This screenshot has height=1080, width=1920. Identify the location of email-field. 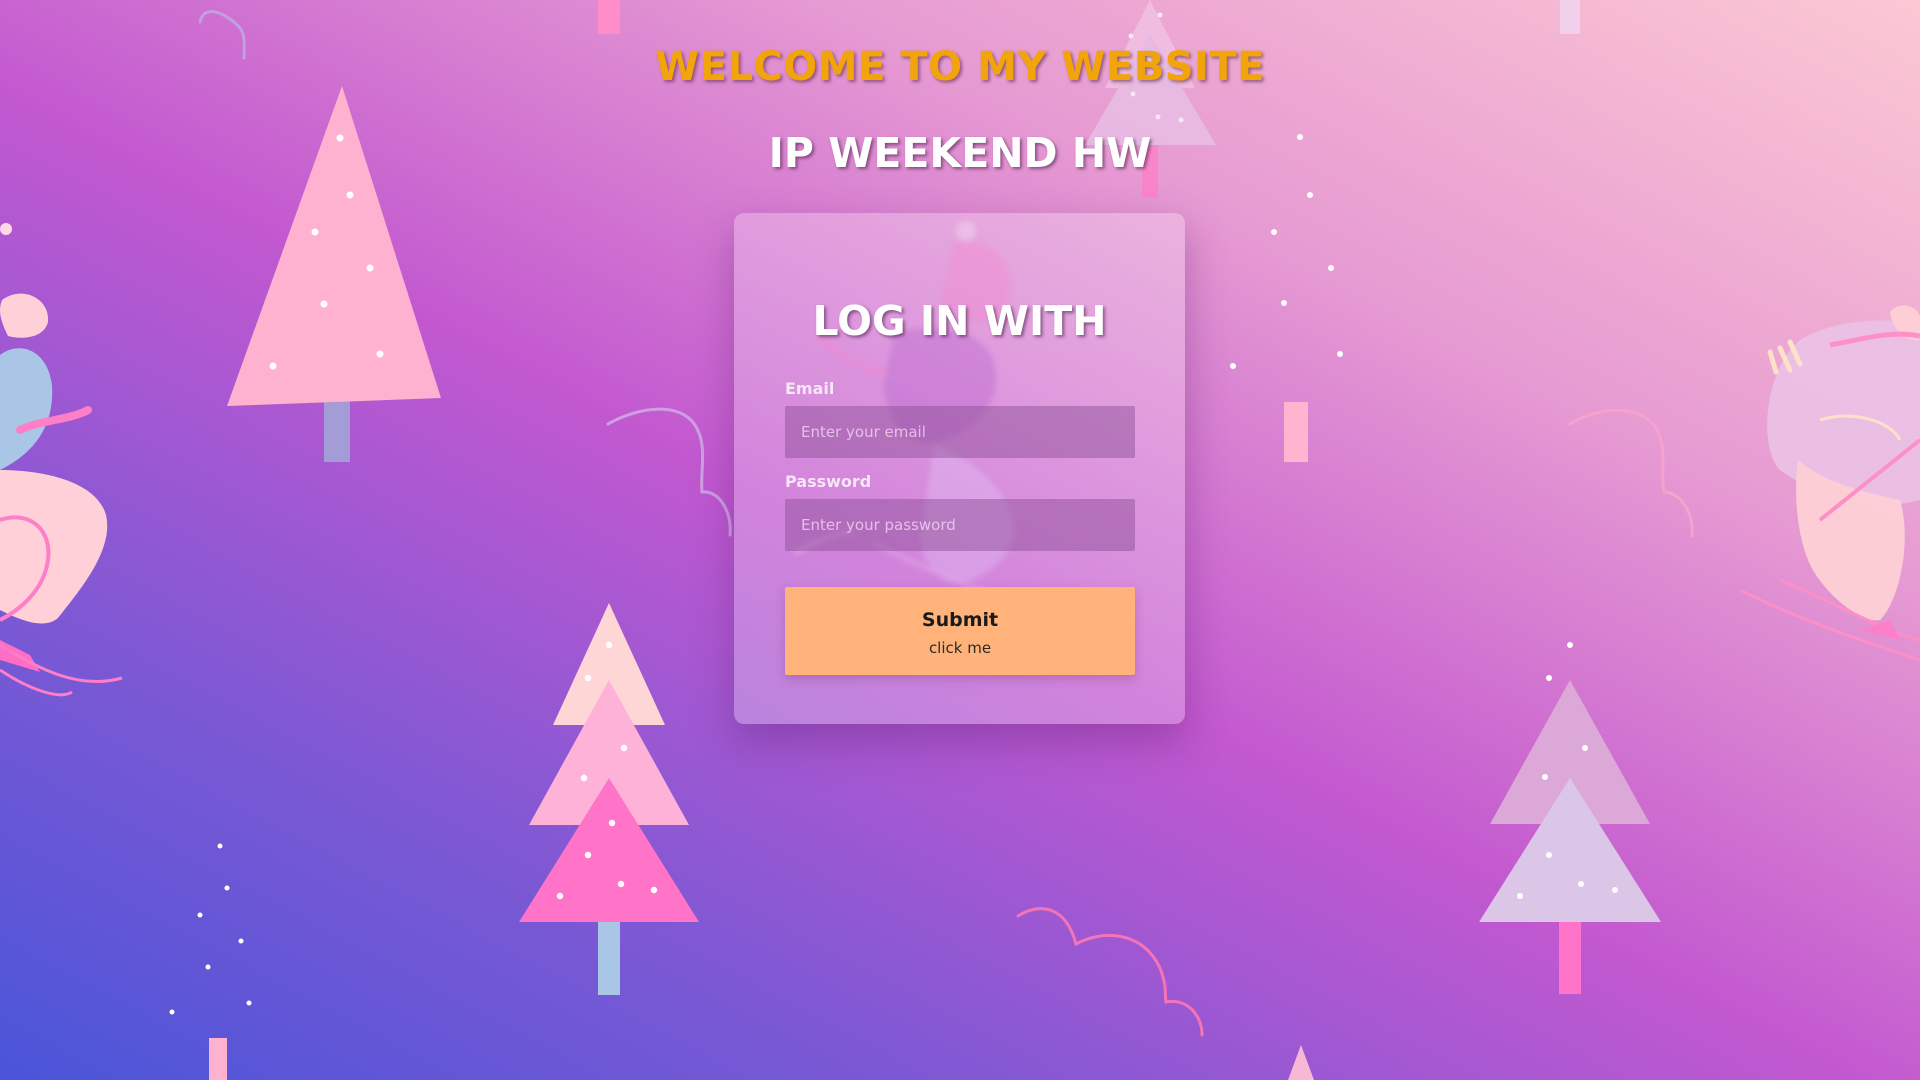
(960, 432).